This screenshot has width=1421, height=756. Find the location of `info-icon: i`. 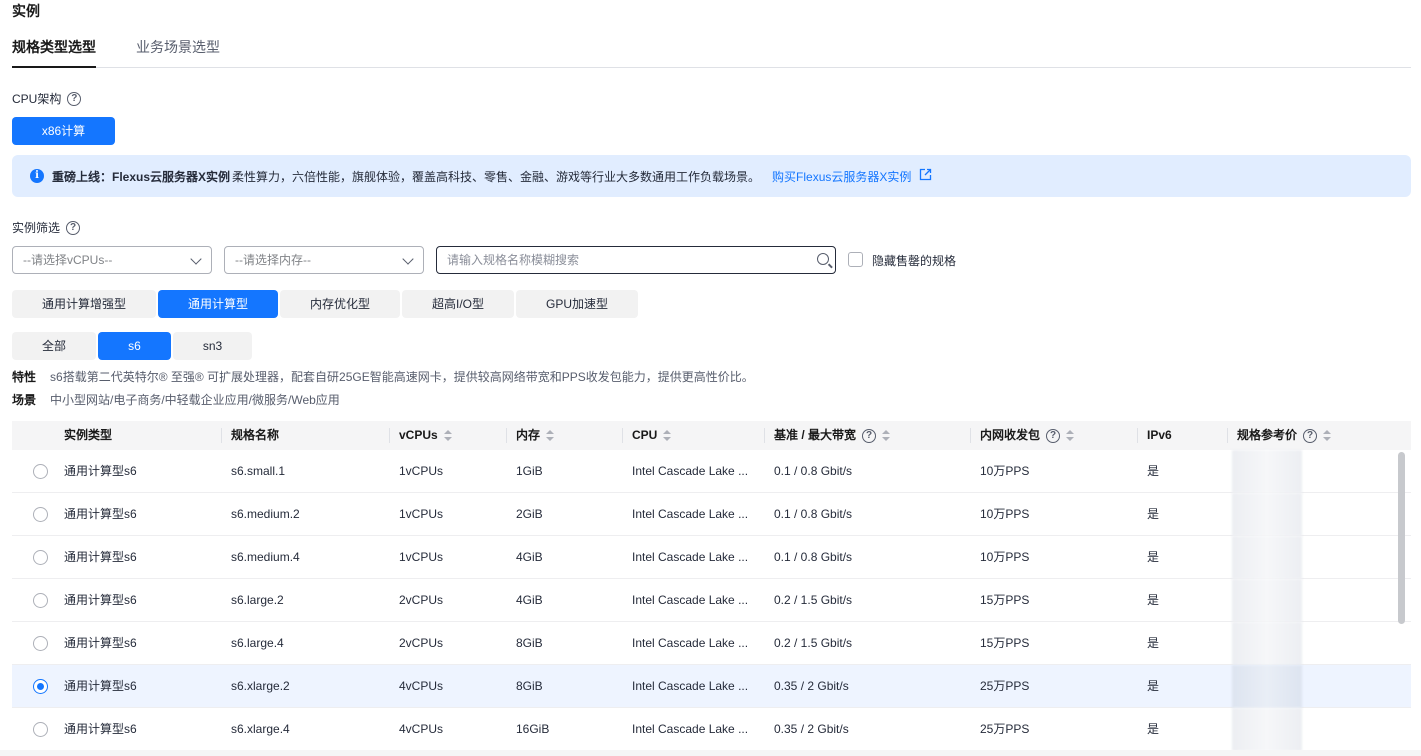

info-icon: i is located at coordinates (37, 176).